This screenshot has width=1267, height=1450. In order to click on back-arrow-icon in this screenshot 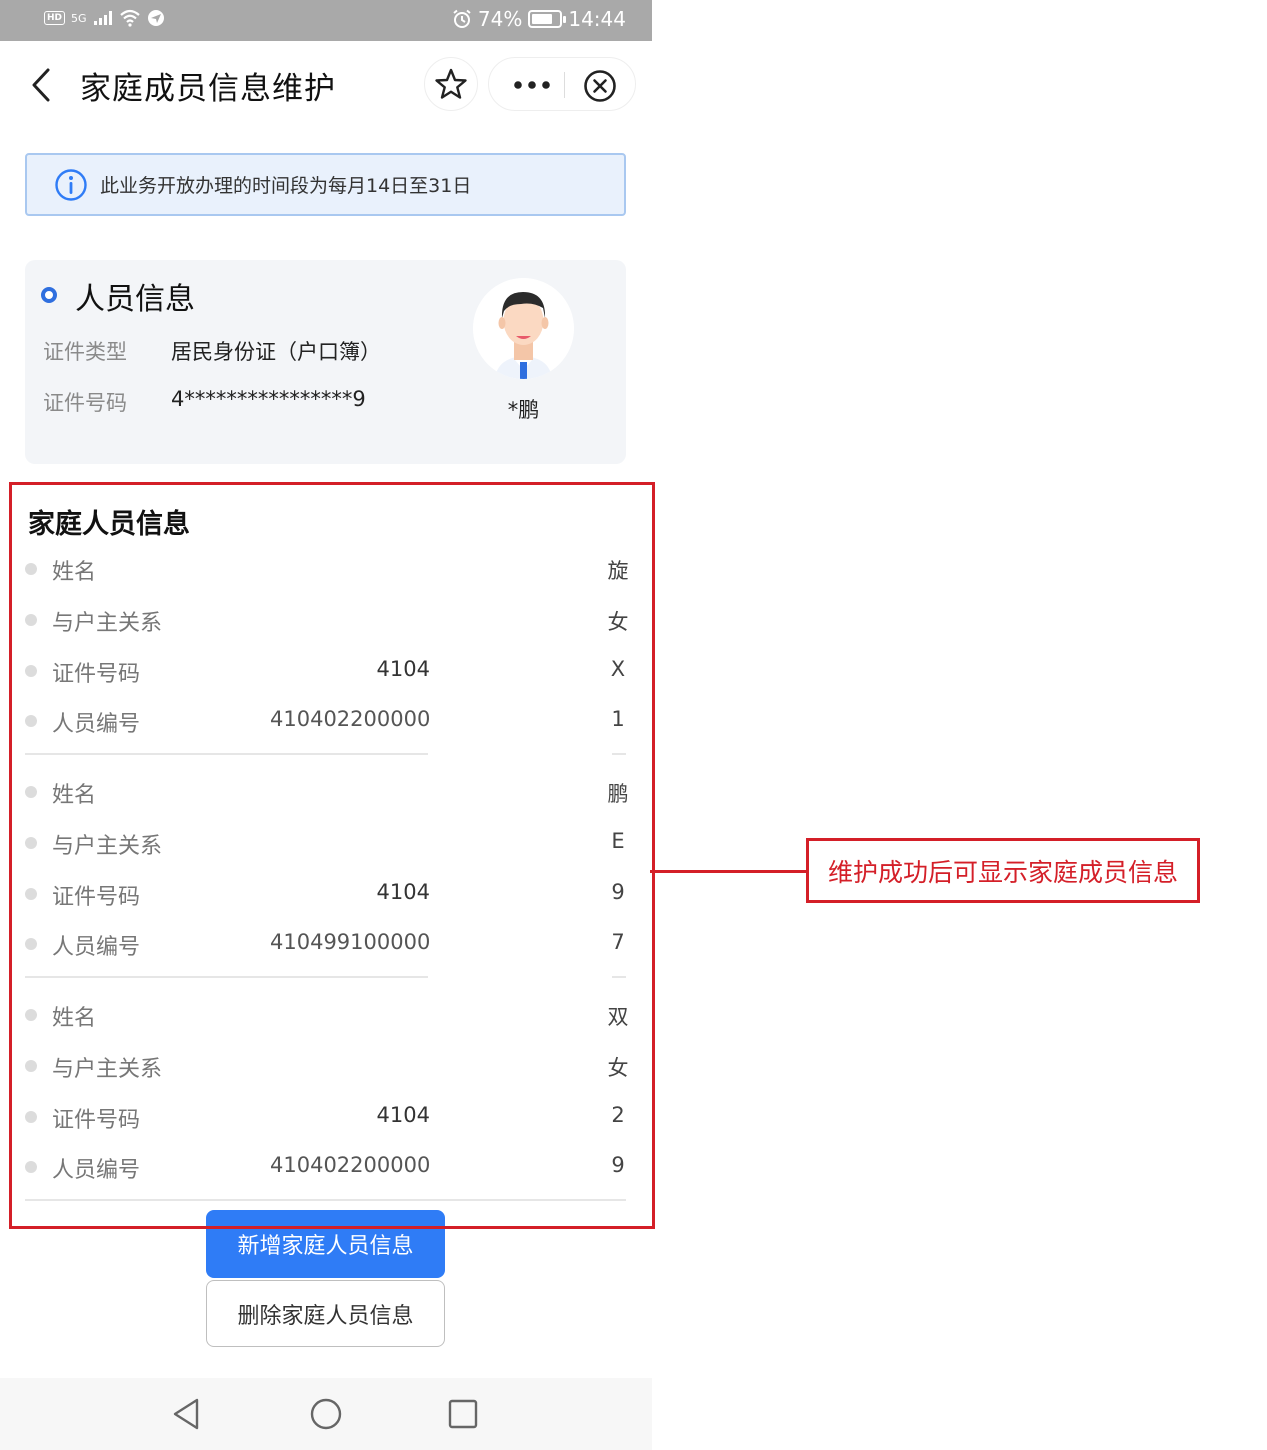, I will do `click(42, 85)`.